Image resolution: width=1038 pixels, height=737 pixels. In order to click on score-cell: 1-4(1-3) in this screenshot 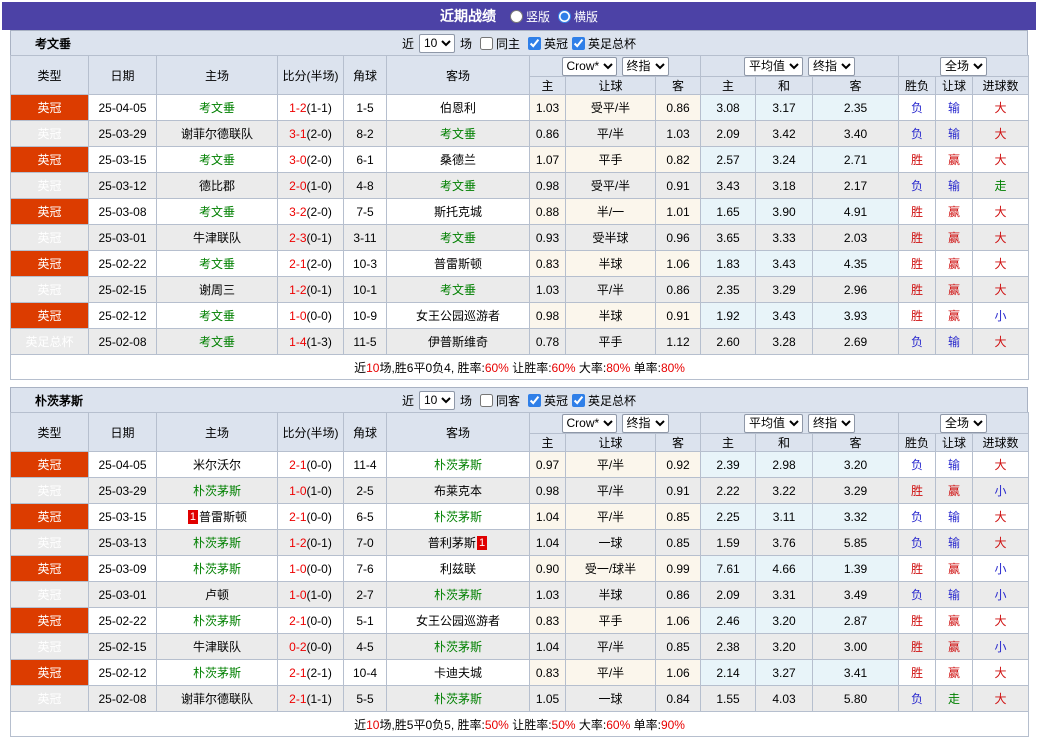, I will do `click(310, 341)`.